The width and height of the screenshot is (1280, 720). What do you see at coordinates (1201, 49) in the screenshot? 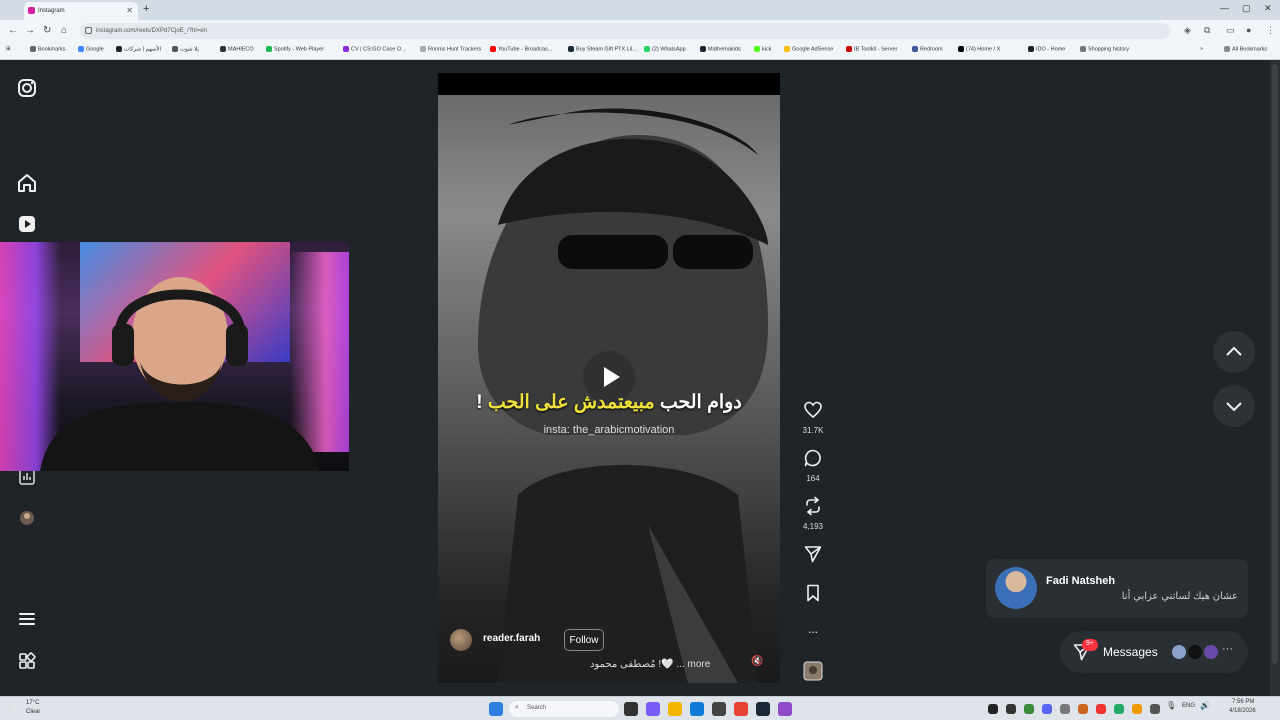
I see `bookmarks-overflow-icon: »` at bounding box center [1201, 49].